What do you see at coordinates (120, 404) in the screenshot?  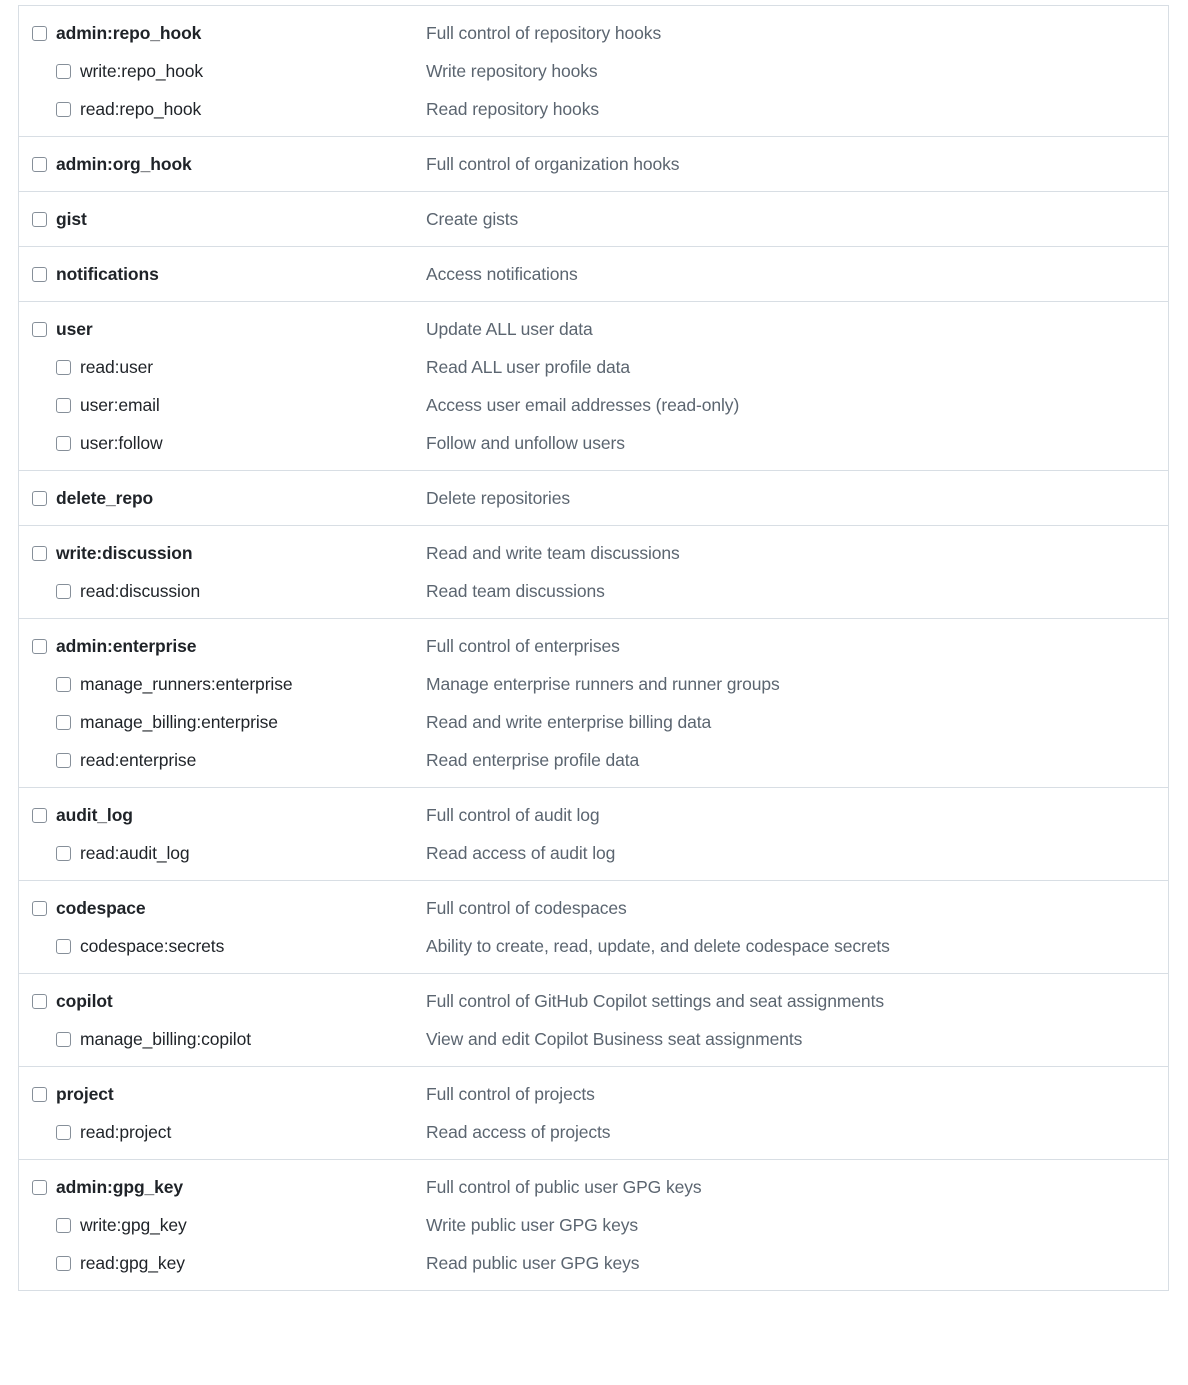 I see `scope-name: user:email` at bounding box center [120, 404].